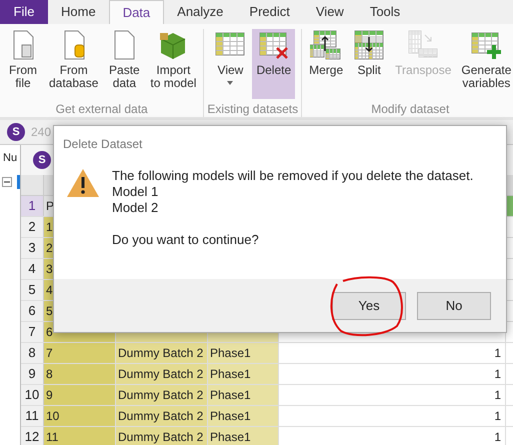 This screenshot has width=513, height=445. I want to click on ribbon-tab: Data, so click(136, 12).